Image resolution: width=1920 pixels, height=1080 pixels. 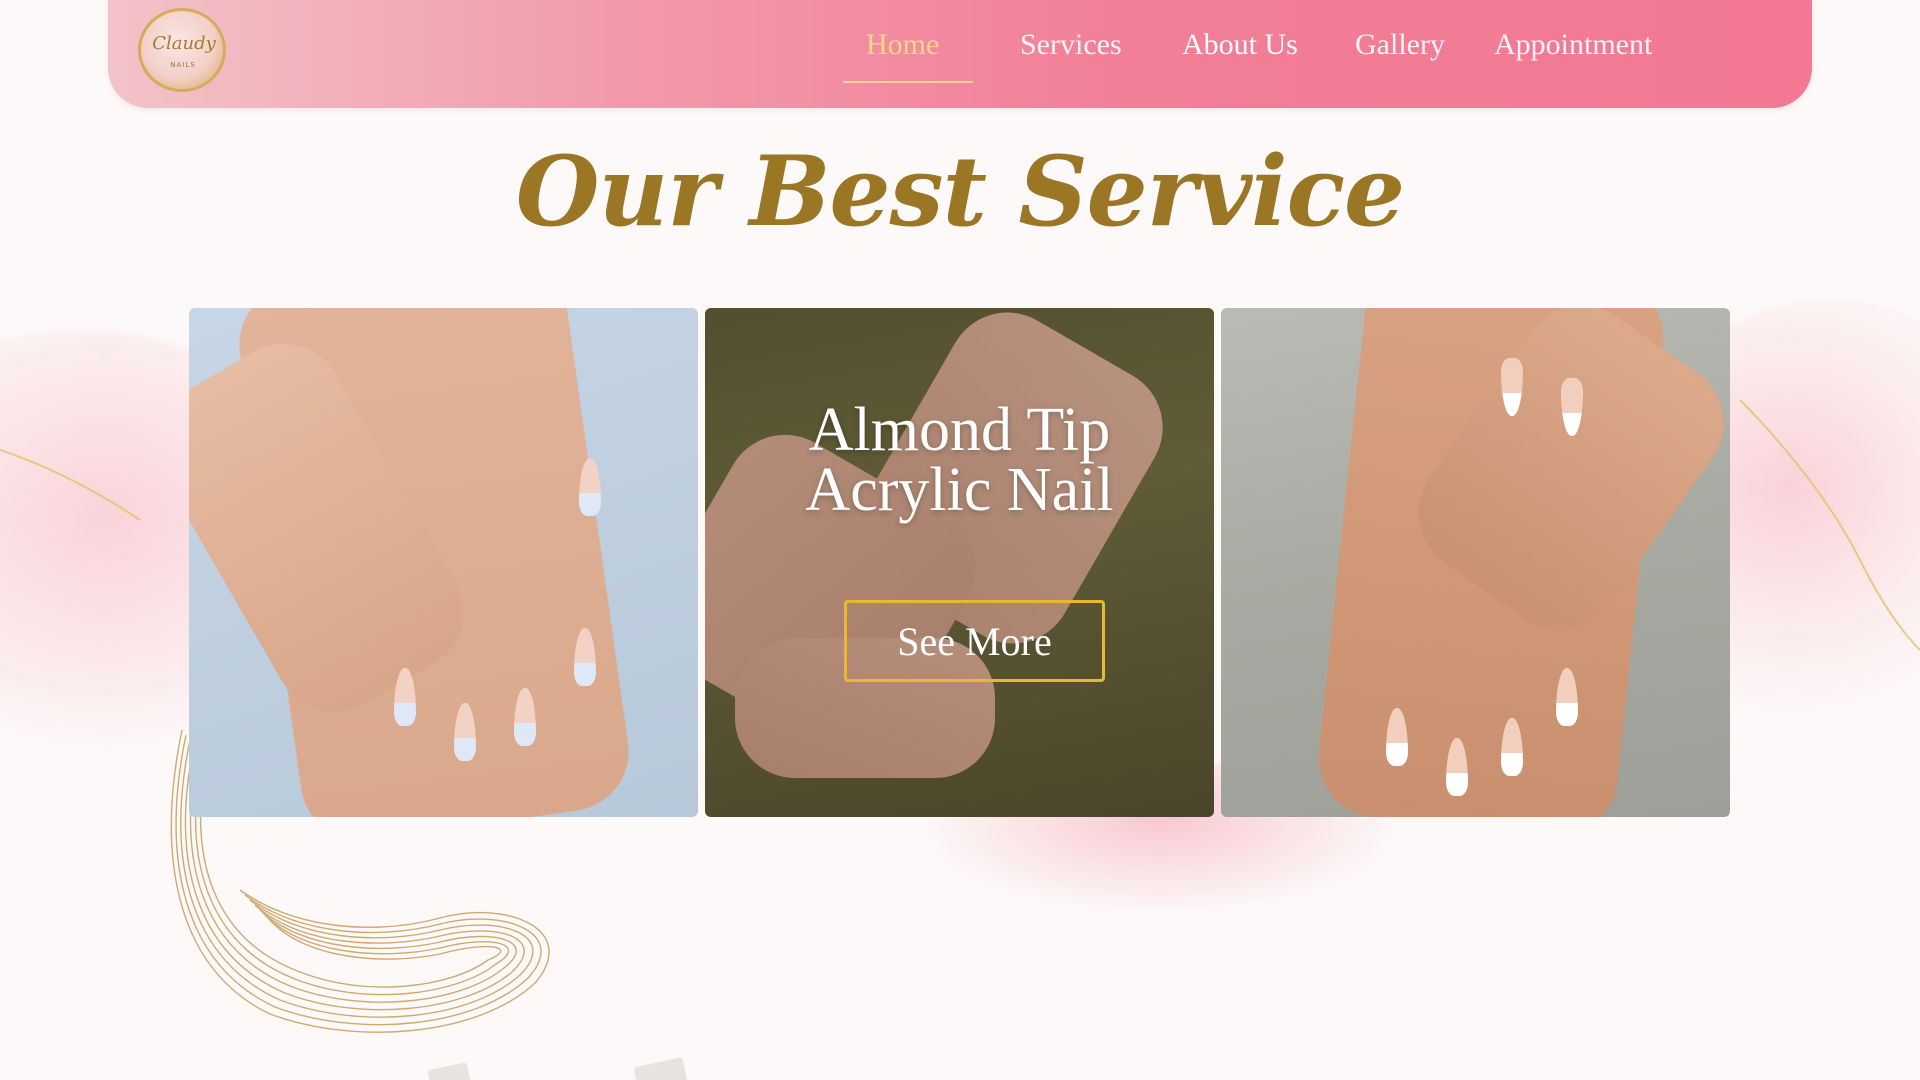 What do you see at coordinates (959, 430) in the screenshot?
I see `card-title-line-1: Almond Tip` at bounding box center [959, 430].